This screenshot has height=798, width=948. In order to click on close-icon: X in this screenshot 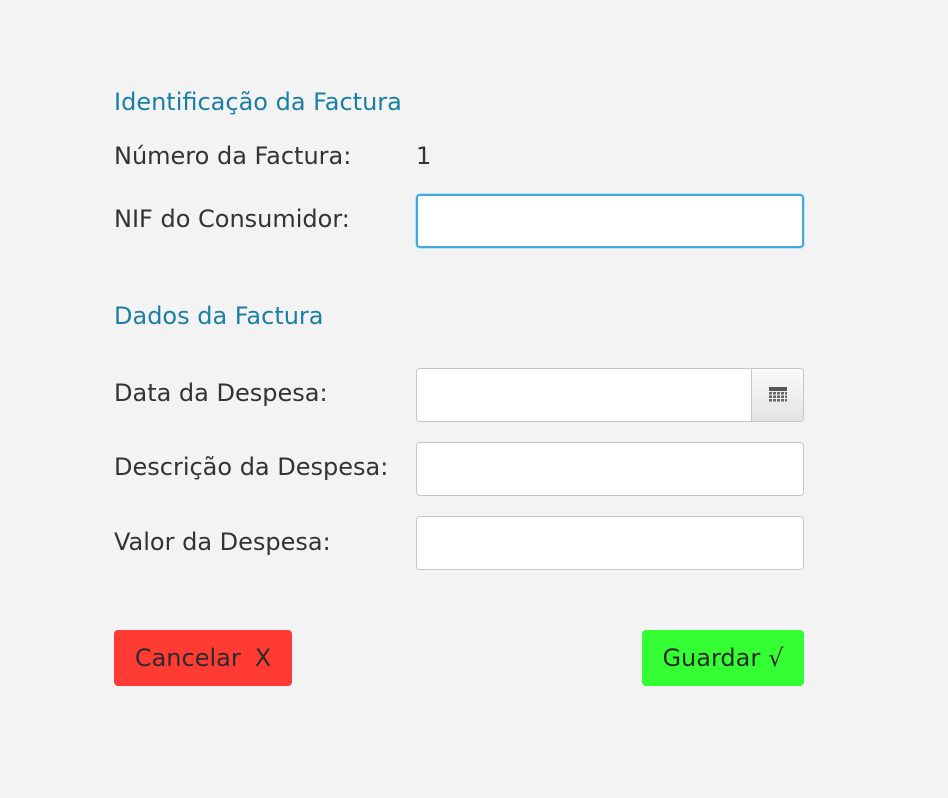, I will do `click(263, 658)`.